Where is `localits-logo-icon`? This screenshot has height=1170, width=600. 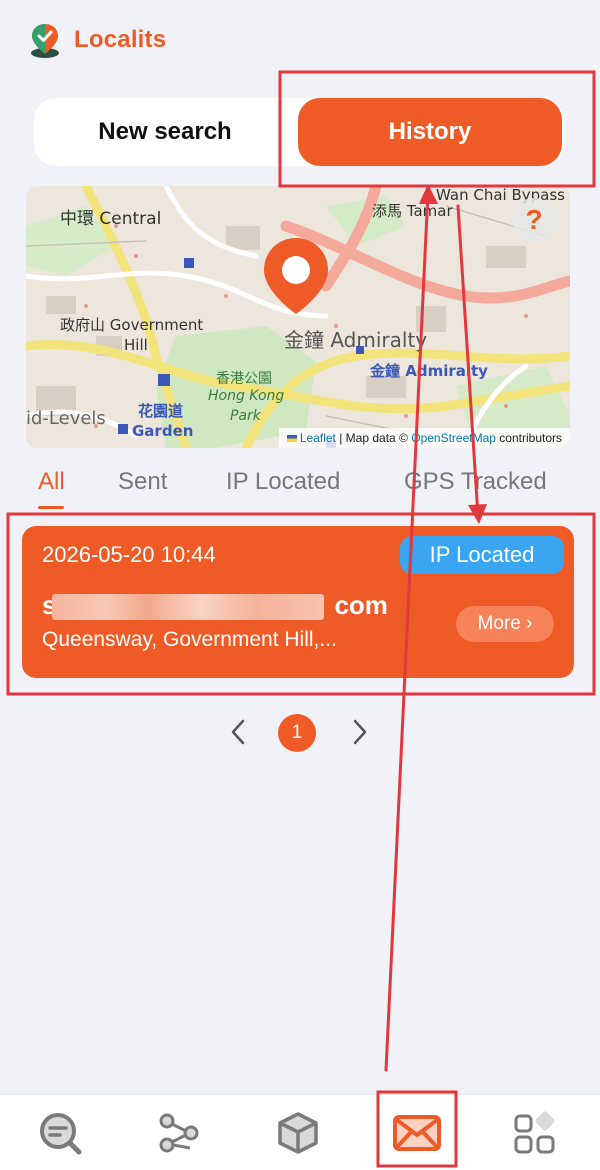
localits-logo-icon is located at coordinates (45, 41).